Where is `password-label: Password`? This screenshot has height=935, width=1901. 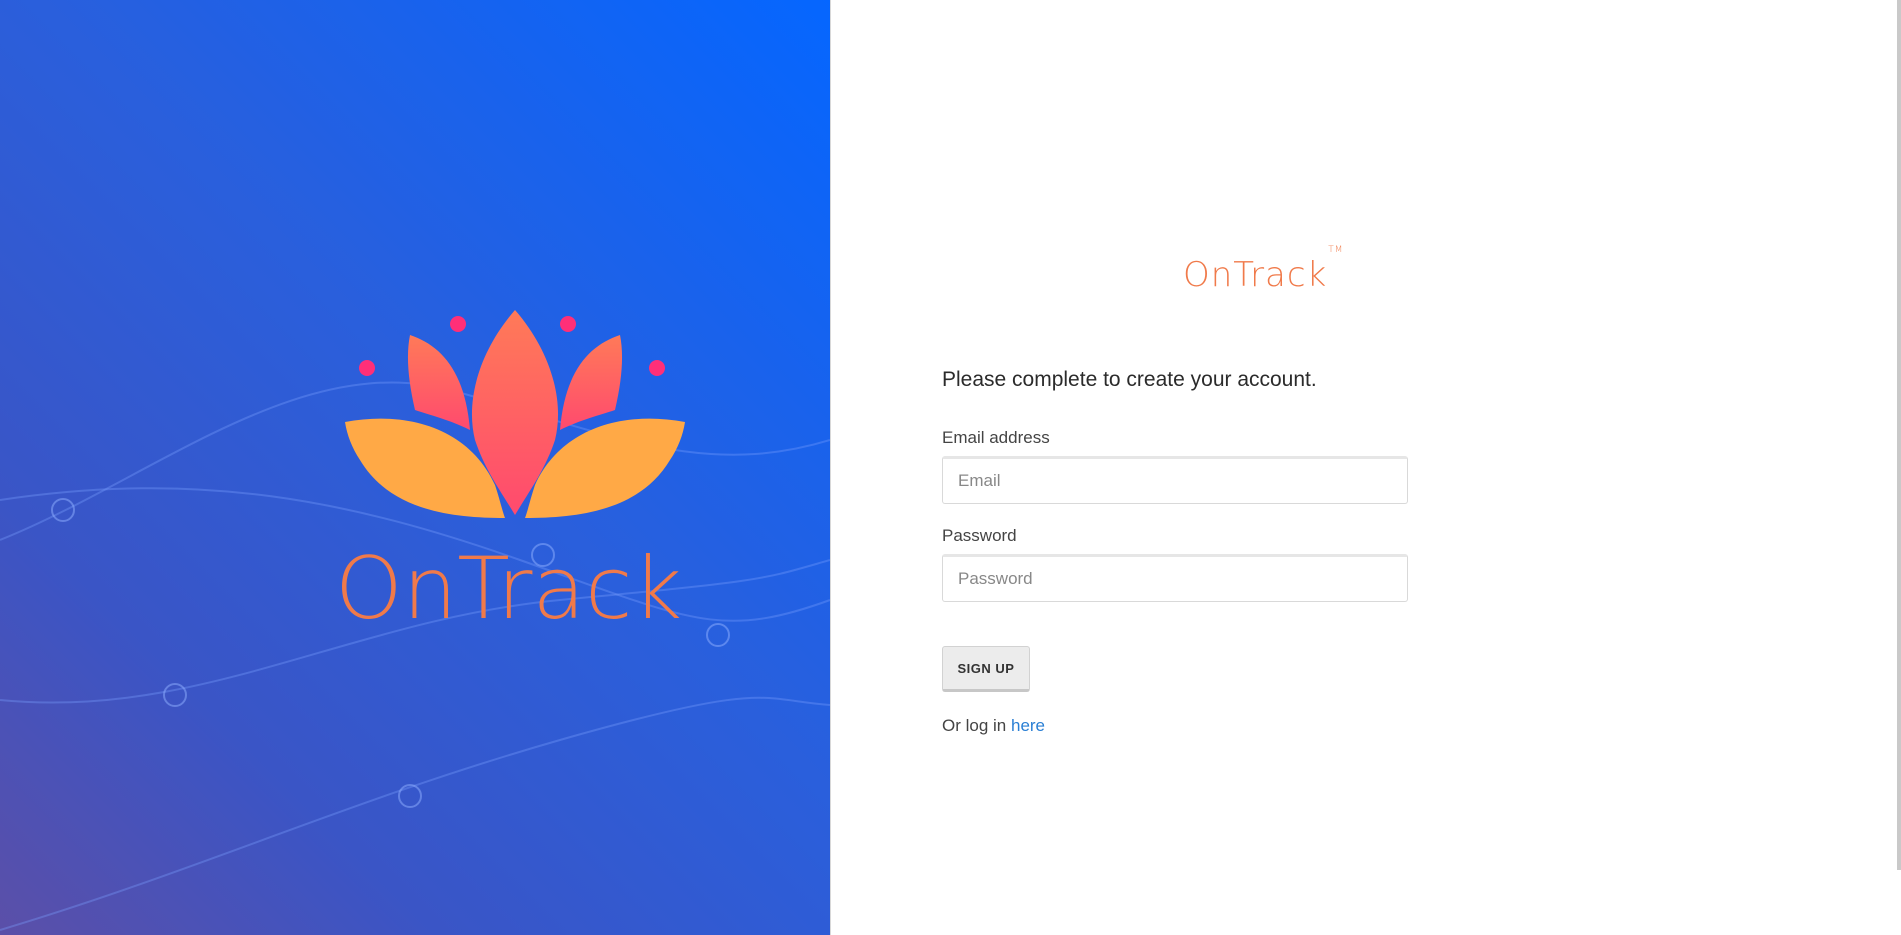
password-label: Password is located at coordinates (979, 535).